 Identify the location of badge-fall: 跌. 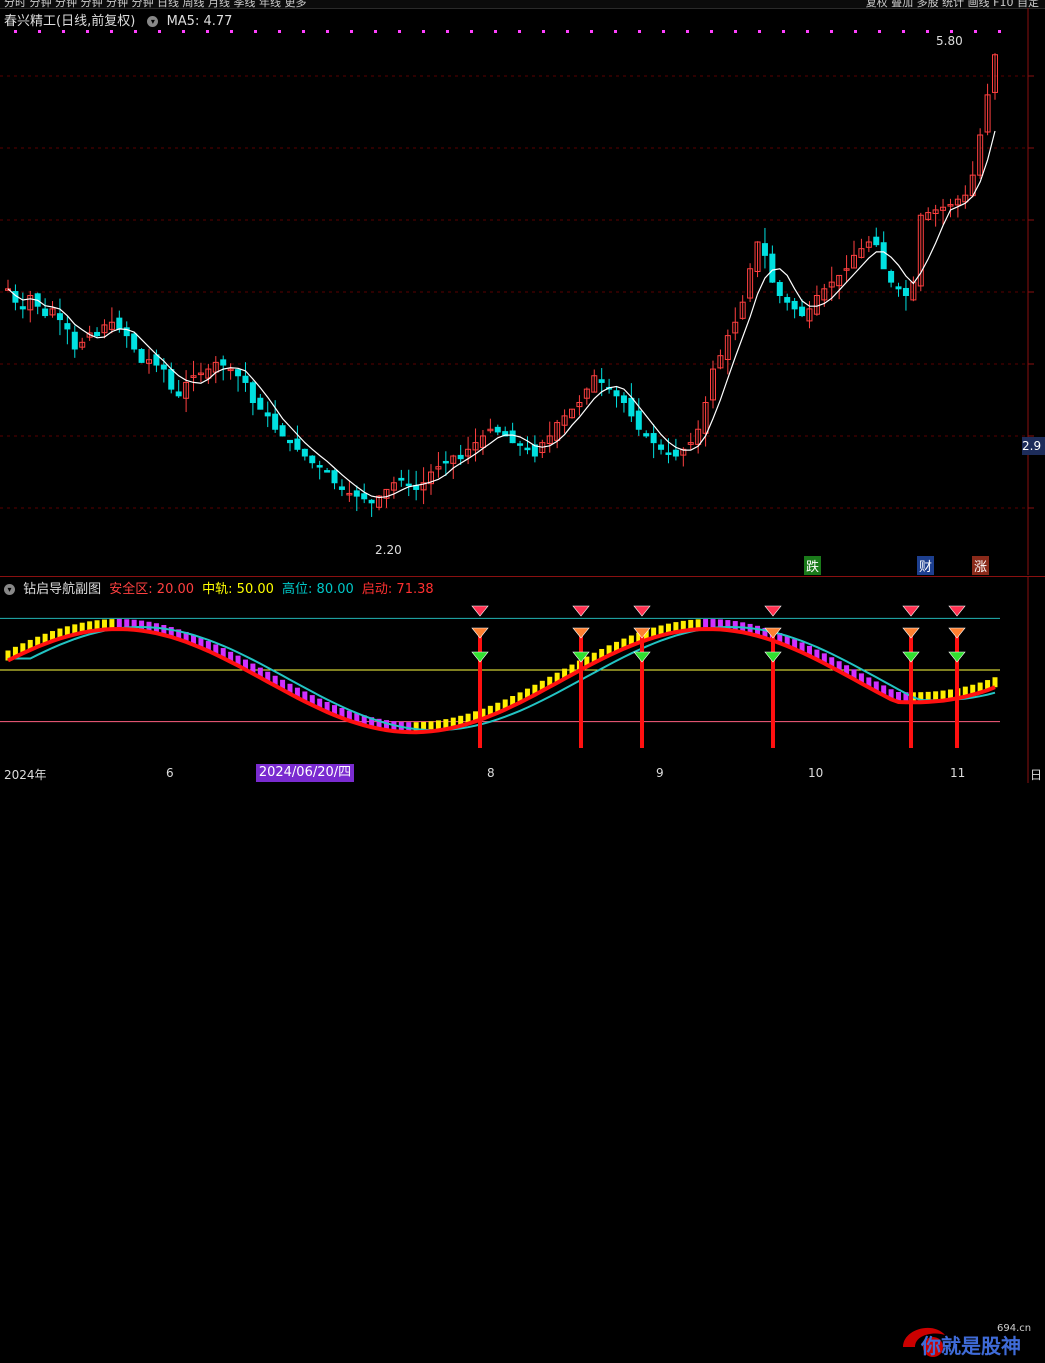
(813, 565).